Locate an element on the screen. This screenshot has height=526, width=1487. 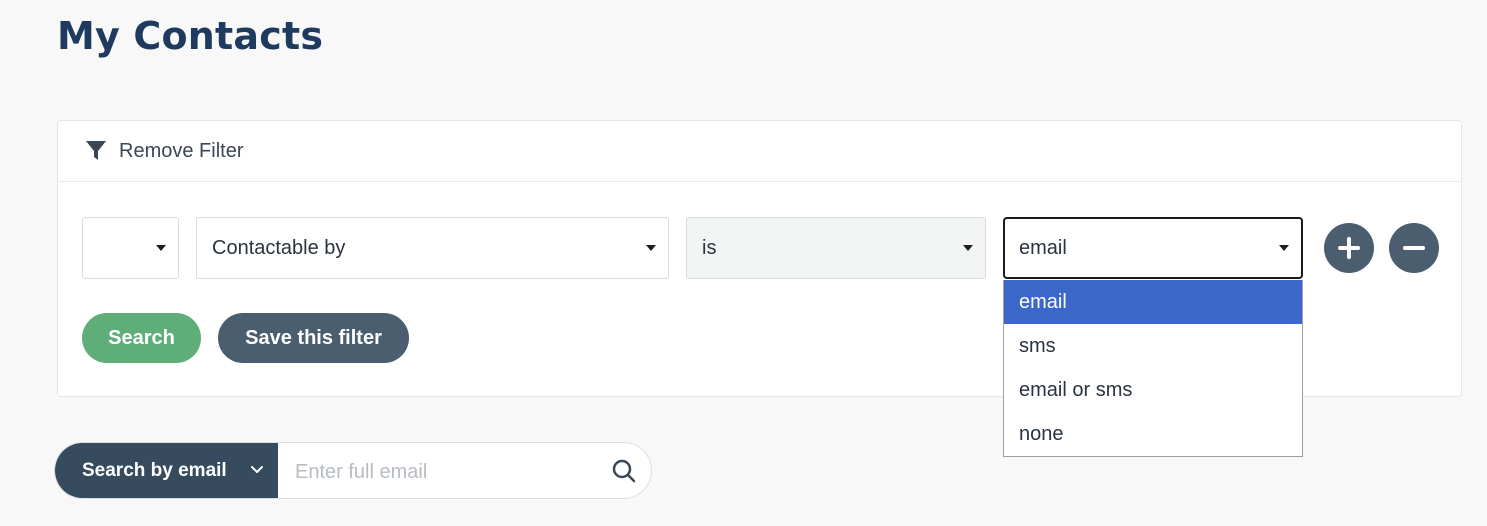
quick-search-bar: Search by email is located at coordinates (353, 470).